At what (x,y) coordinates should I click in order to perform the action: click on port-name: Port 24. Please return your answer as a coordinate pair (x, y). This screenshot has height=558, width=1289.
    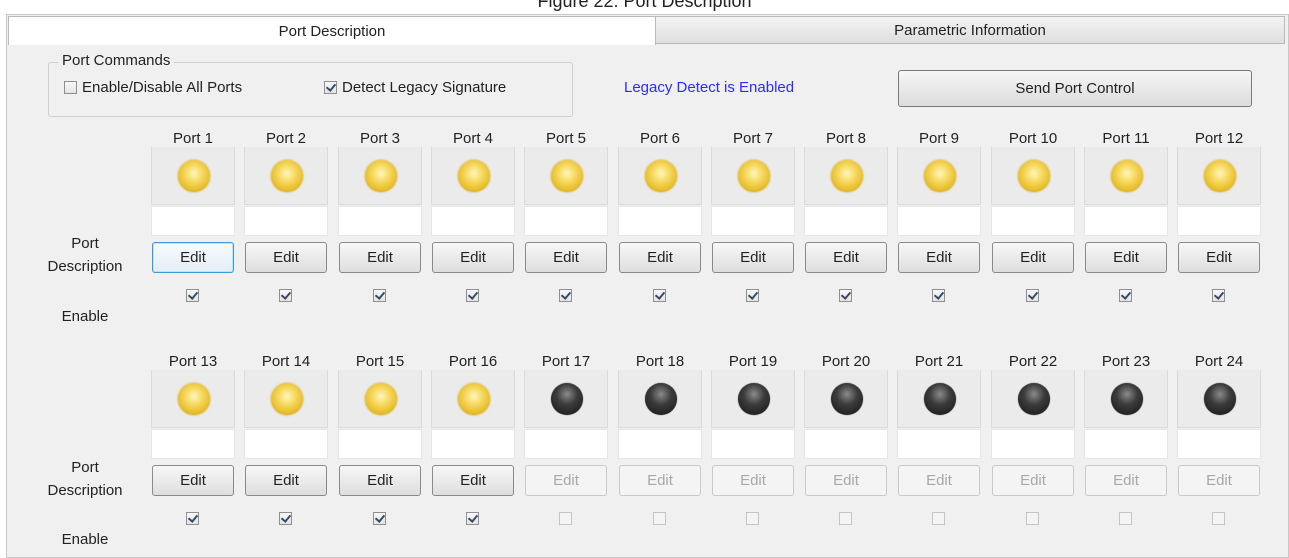
    Looking at the image, I should click on (1219, 361).